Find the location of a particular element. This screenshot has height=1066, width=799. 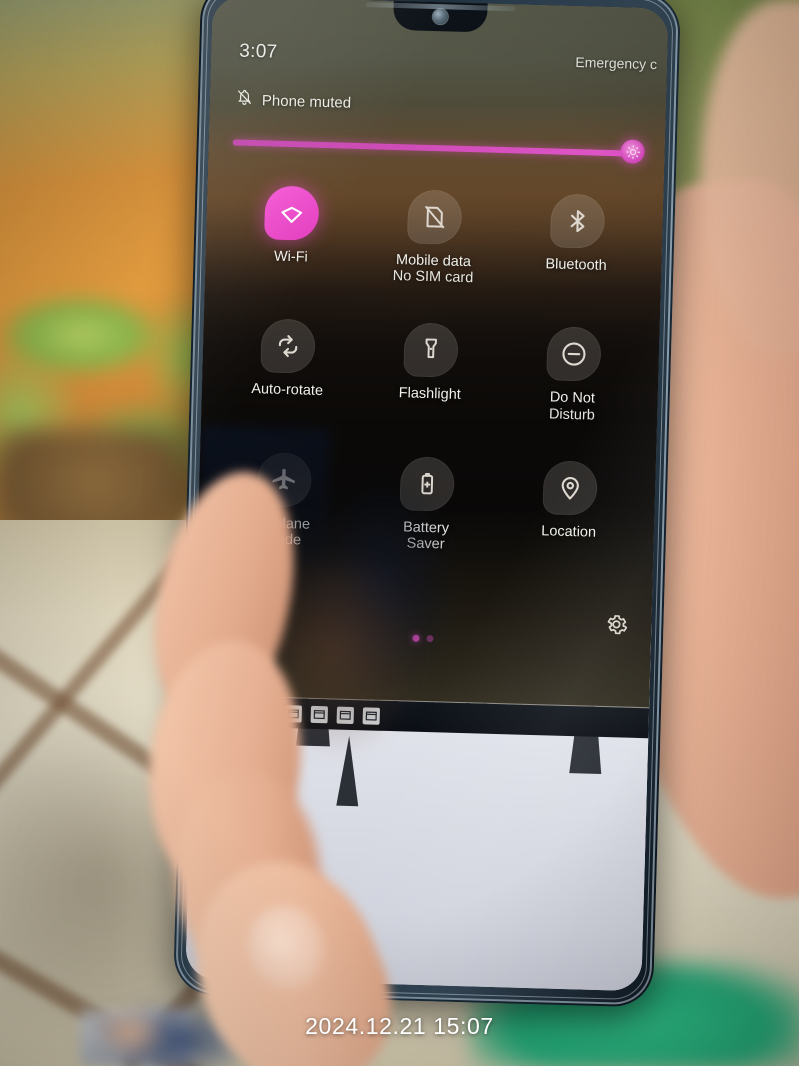

tile-wifi: Wi-Fi is located at coordinates (291, 233).